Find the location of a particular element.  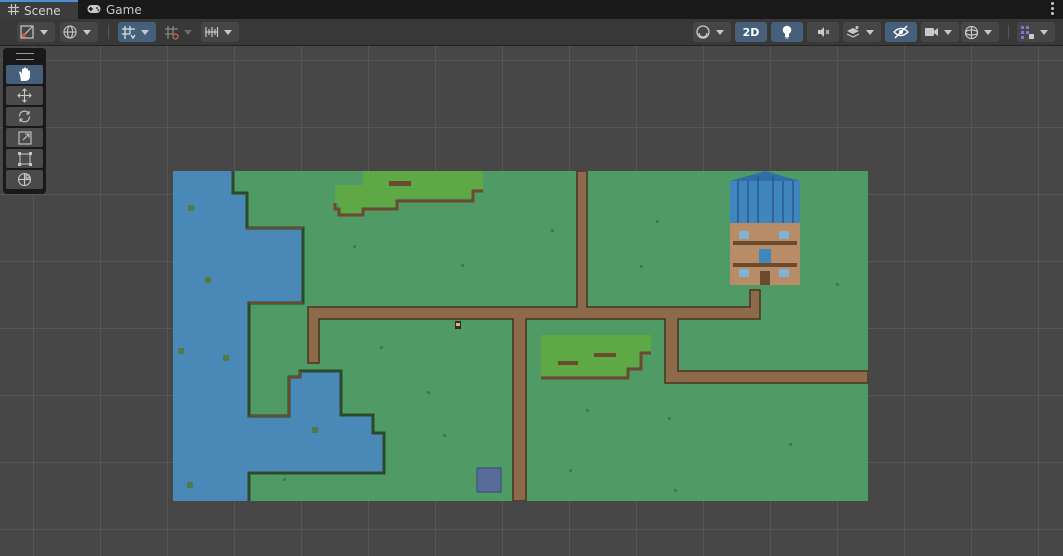

ruler-icon is located at coordinates (211, 32).